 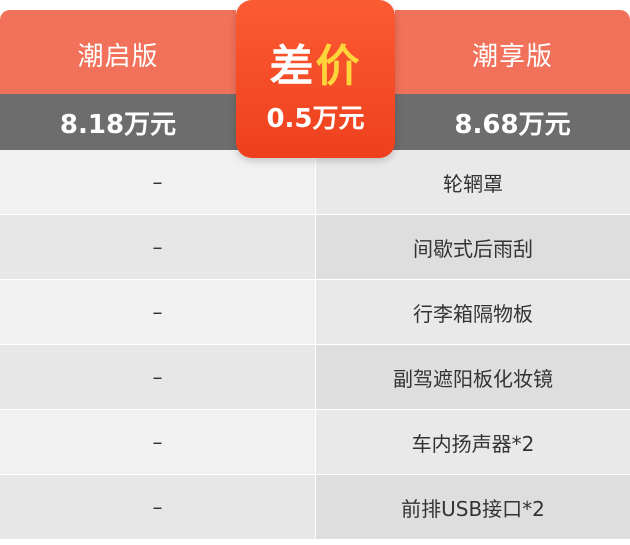 What do you see at coordinates (472, 182) in the screenshot?
I see `right-feature-cell: 轮辋罩` at bounding box center [472, 182].